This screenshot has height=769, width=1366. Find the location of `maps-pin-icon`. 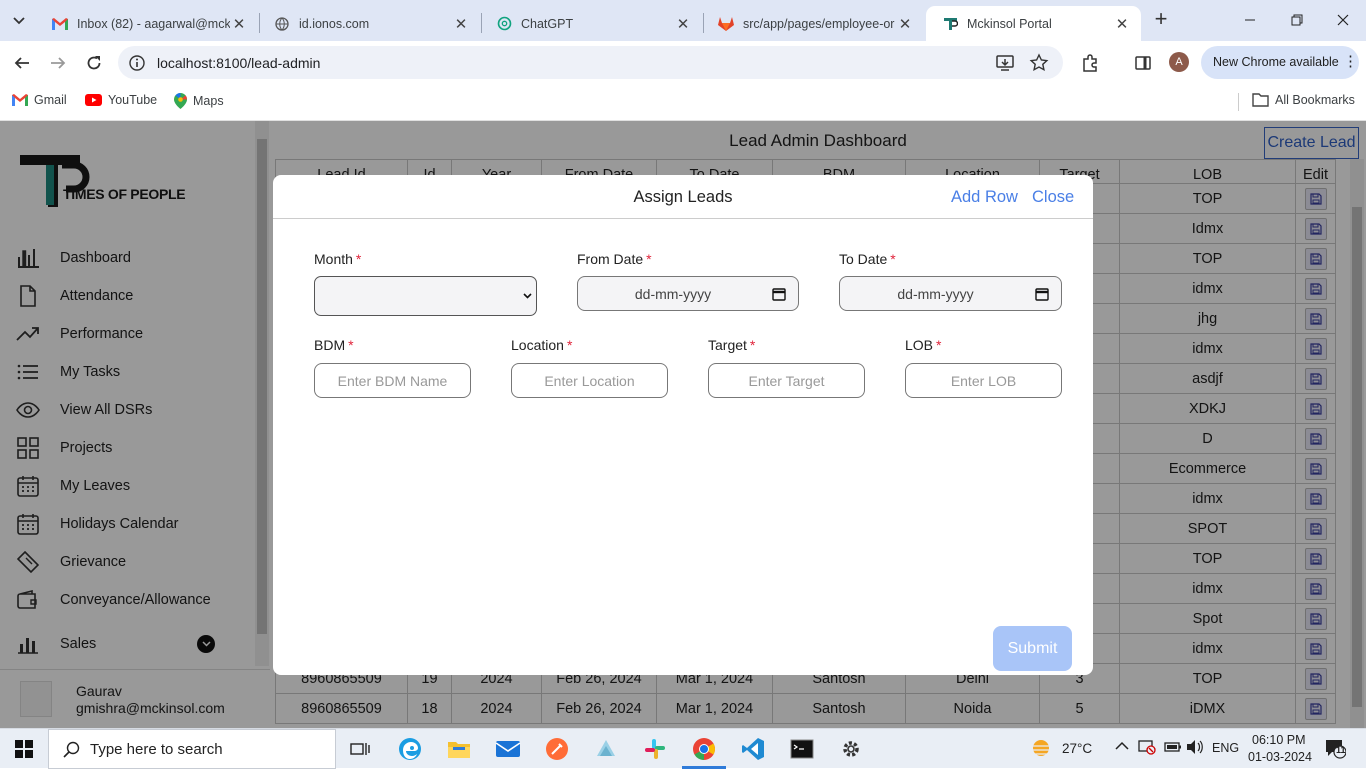

maps-pin-icon is located at coordinates (180, 101).